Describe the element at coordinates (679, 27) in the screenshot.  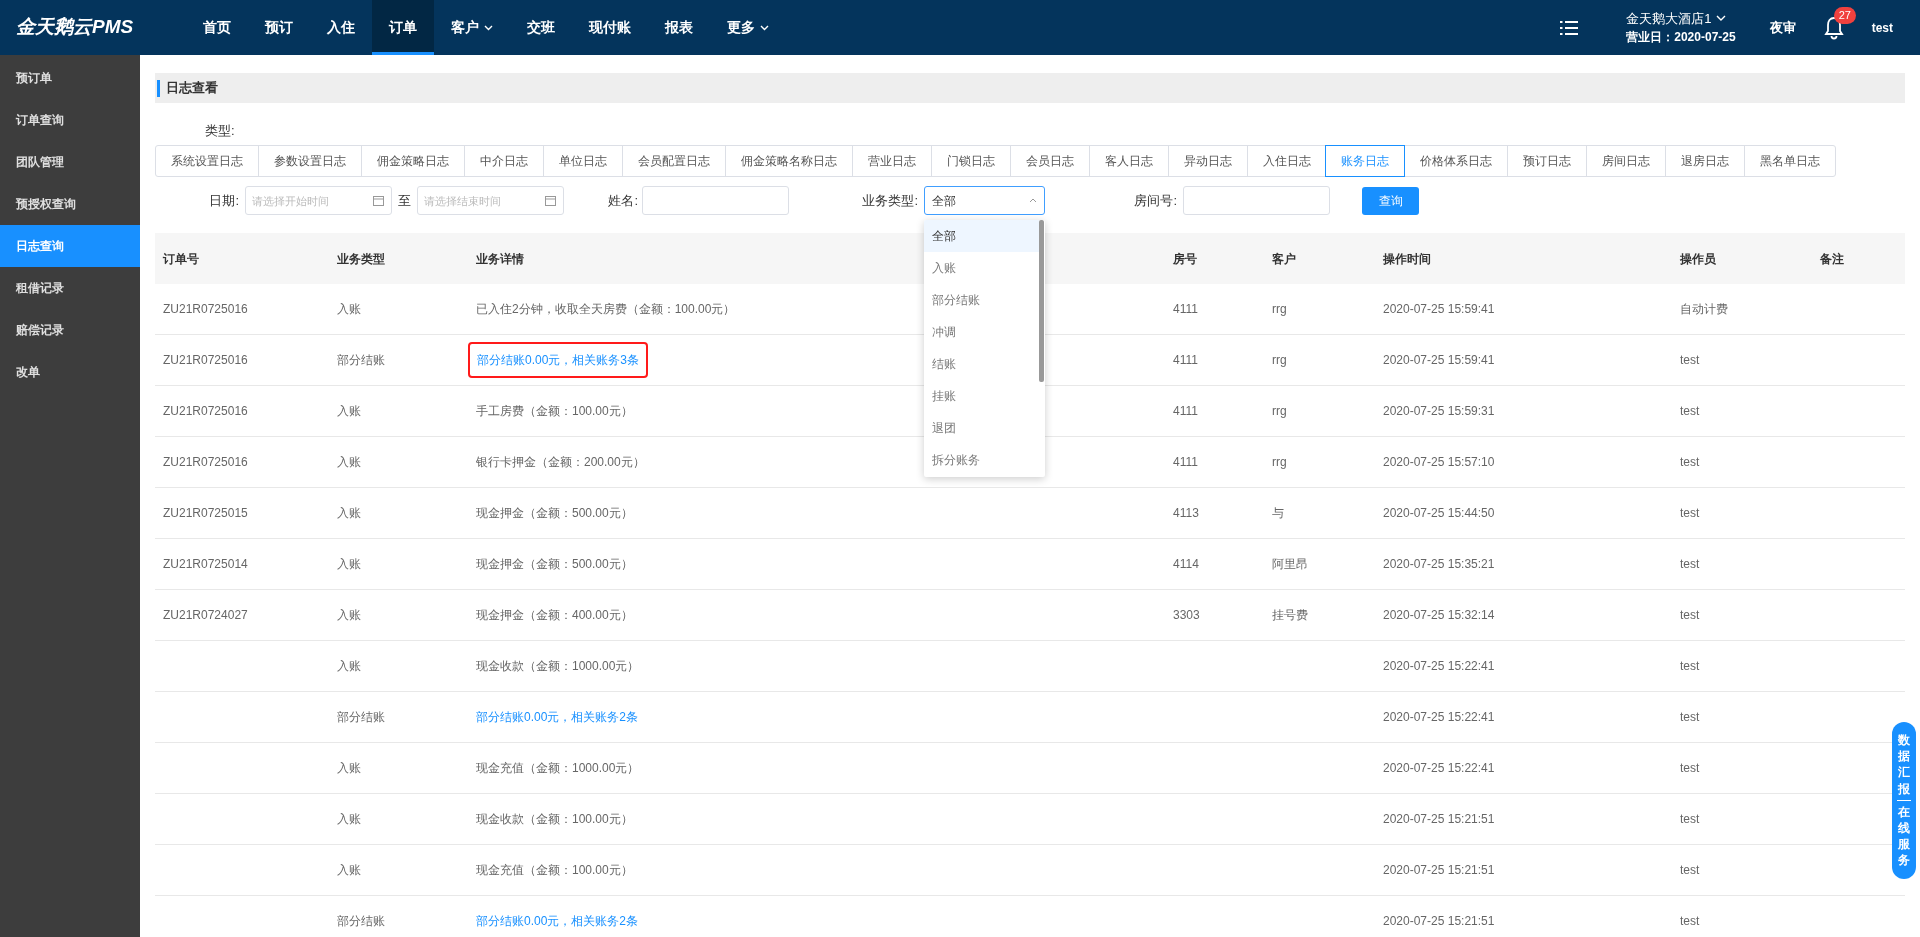
I see `nav-tab: 报表` at that location.